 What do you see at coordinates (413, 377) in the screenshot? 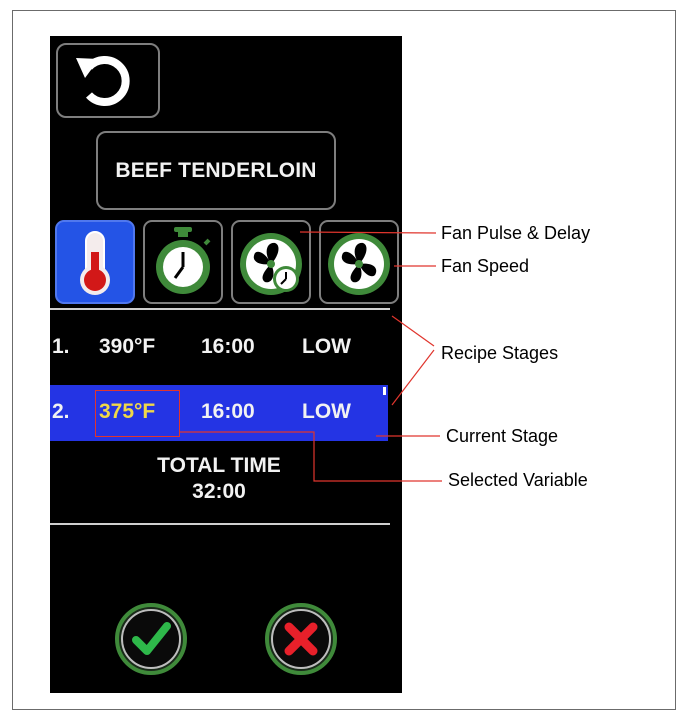
I see `leader-recipe-stages-b` at bounding box center [413, 377].